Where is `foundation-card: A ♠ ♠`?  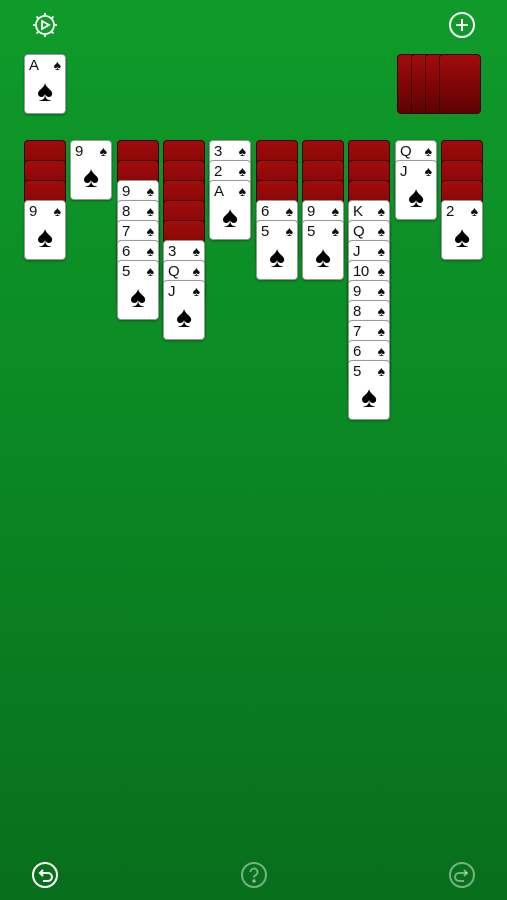 foundation-card: A ♠ ♠ is located at coordinates (45, 84).